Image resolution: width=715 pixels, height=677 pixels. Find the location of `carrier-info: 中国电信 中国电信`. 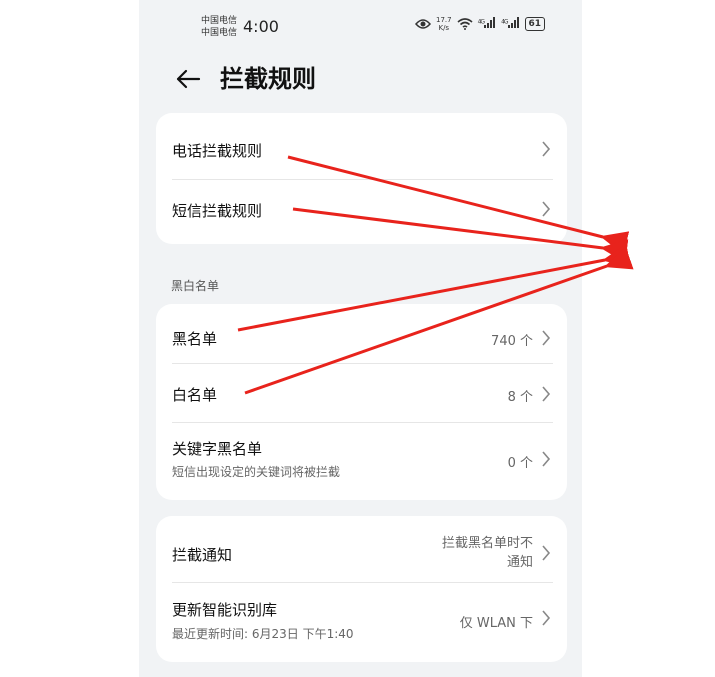

carrier-info: 中国电信 中国电信 is located at coordinates (219, 27).